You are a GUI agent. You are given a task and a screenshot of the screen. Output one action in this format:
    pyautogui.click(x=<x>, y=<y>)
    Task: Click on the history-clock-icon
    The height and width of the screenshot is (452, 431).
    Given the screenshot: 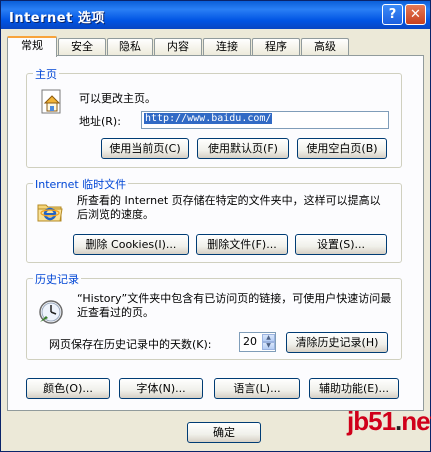 What is the action you would take?
    pyautogui.click(x=51, y=312)
    